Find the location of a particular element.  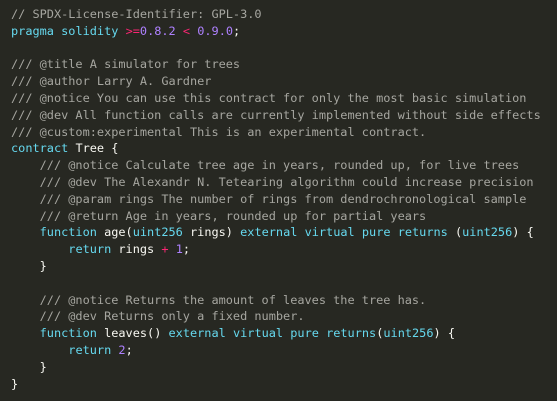

code-line: return rings + 1; is located at coordinates (284, 249).